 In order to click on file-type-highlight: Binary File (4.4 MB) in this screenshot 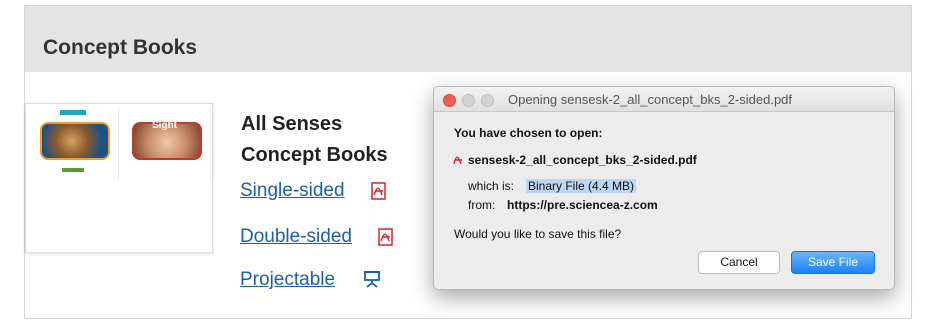, I will do `click(581, 186)`.